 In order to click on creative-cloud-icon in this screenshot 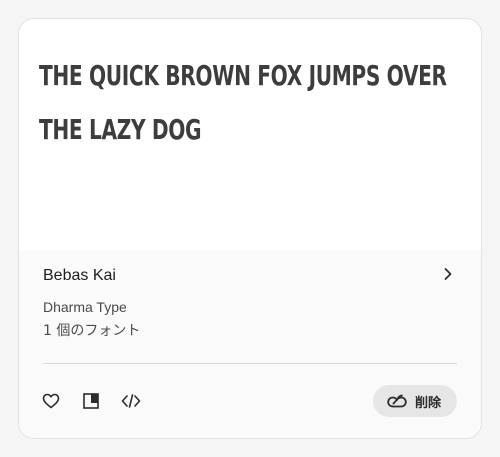, I will do `click(397, 401)`.